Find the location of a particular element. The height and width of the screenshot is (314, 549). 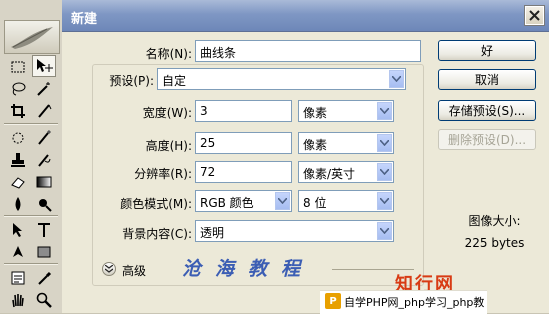

watermark-text: 沧海教程 is located at coordinates (248, 269).